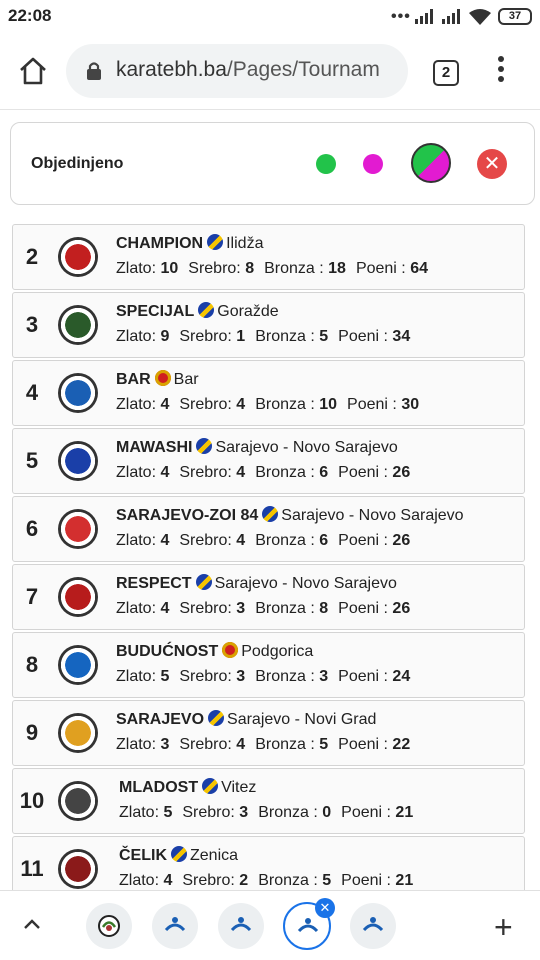 This screenshot has height=960, width=540. What do you see at coordinates (492, 164) in the screenshot?
I see `clear-filter-button: ✕` at bounding box center [492, 164].